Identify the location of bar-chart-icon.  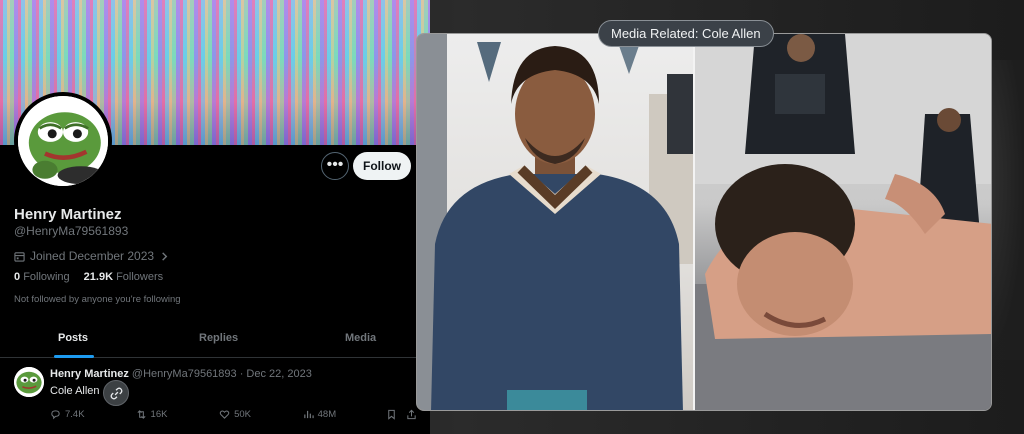
(308, 414).